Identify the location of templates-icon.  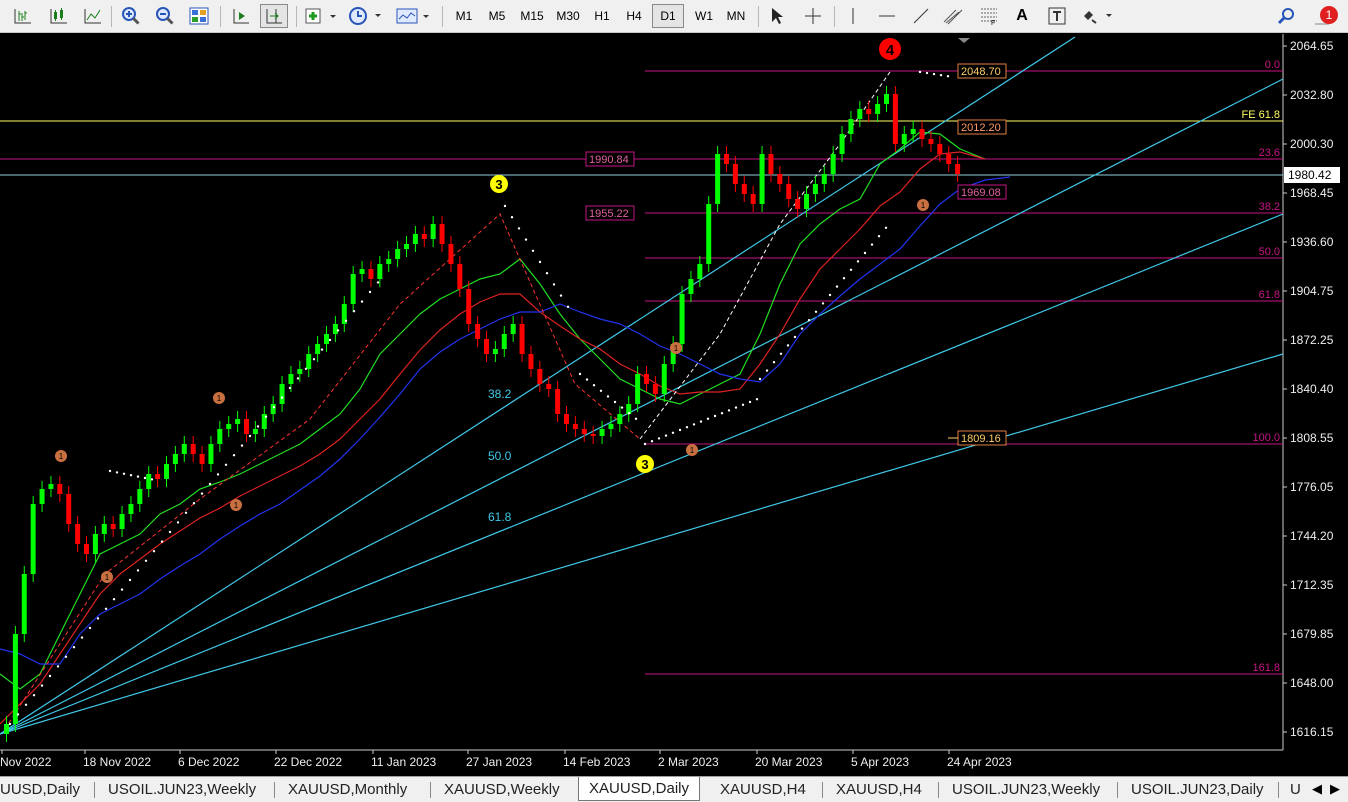
(414, 16).